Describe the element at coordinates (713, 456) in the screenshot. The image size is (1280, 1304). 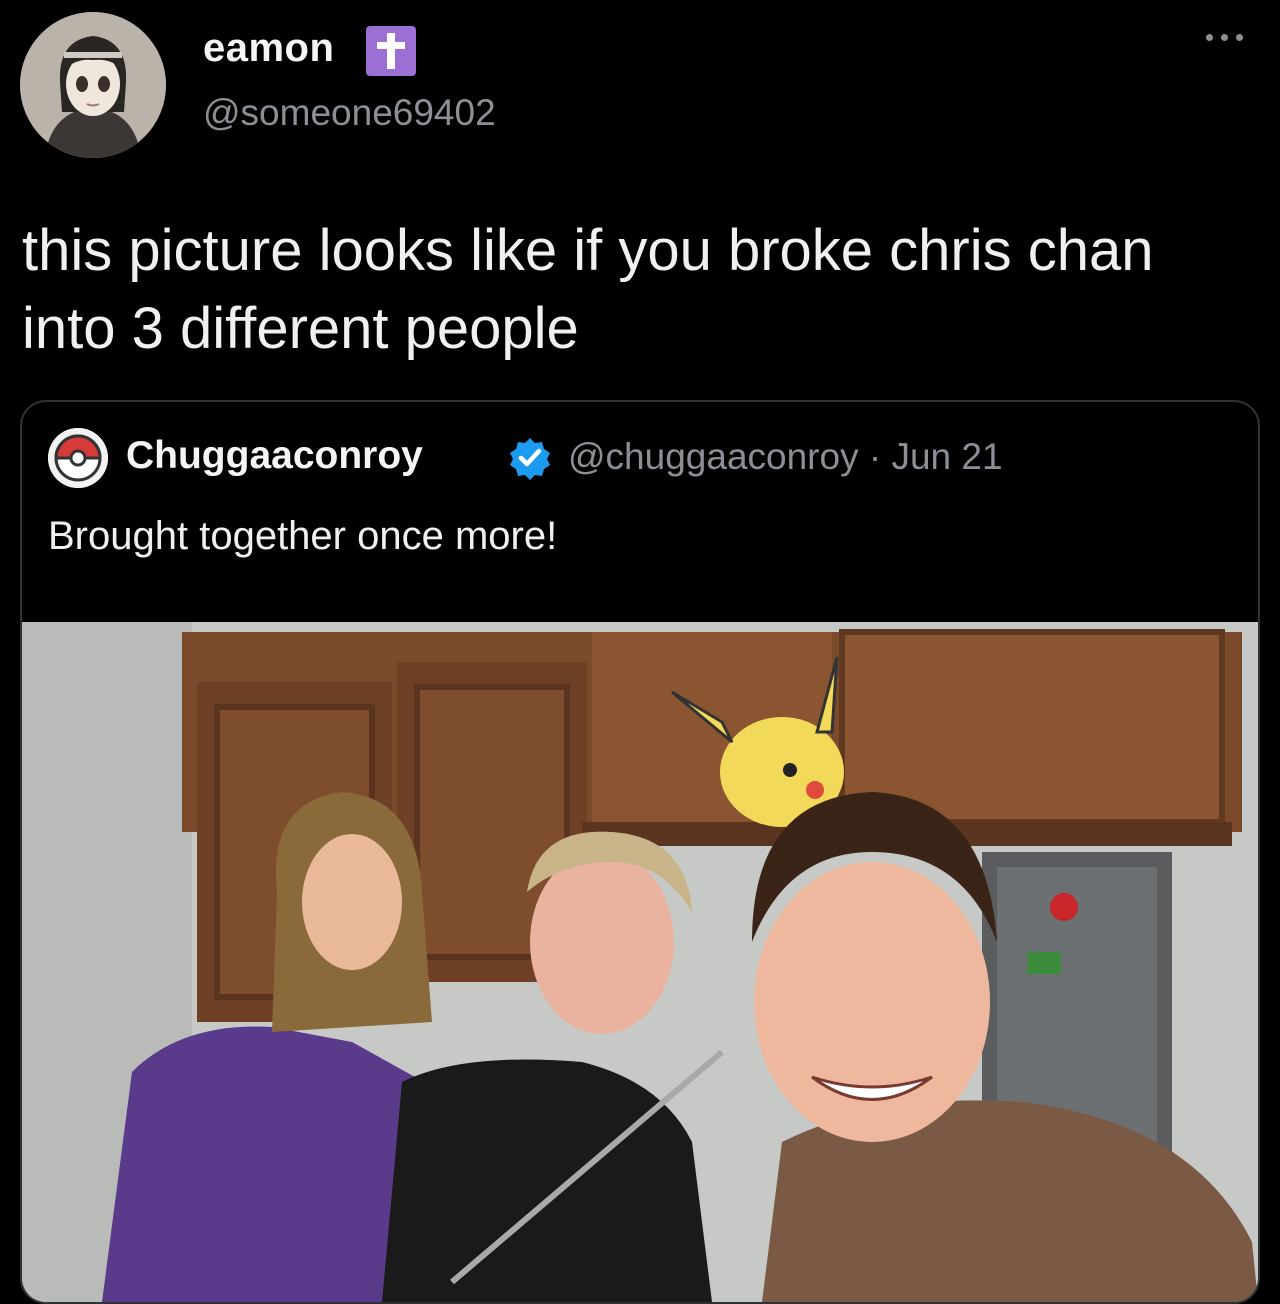
I see `quoted-author-handle: @chuggaaconroy` at that location.